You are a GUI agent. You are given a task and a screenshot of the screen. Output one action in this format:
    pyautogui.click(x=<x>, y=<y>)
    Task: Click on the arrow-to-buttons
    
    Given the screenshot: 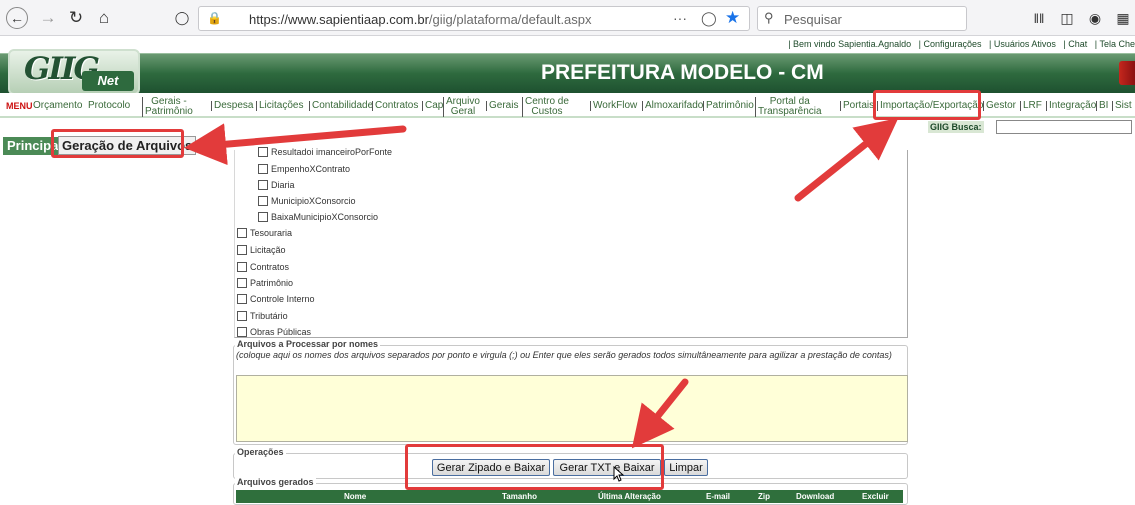 What is the action you would take?
    pyautogui.click(x=660, y=413)
    